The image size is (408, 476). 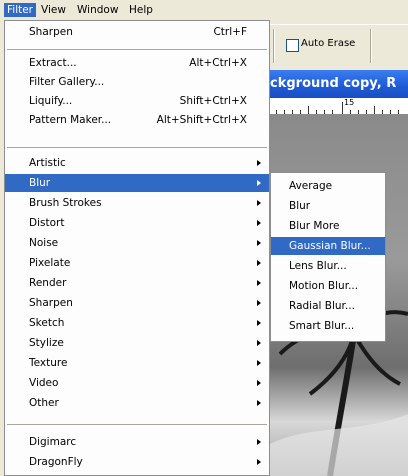 I want to click on menu-item-label: Average, so click(x=311, y=186).